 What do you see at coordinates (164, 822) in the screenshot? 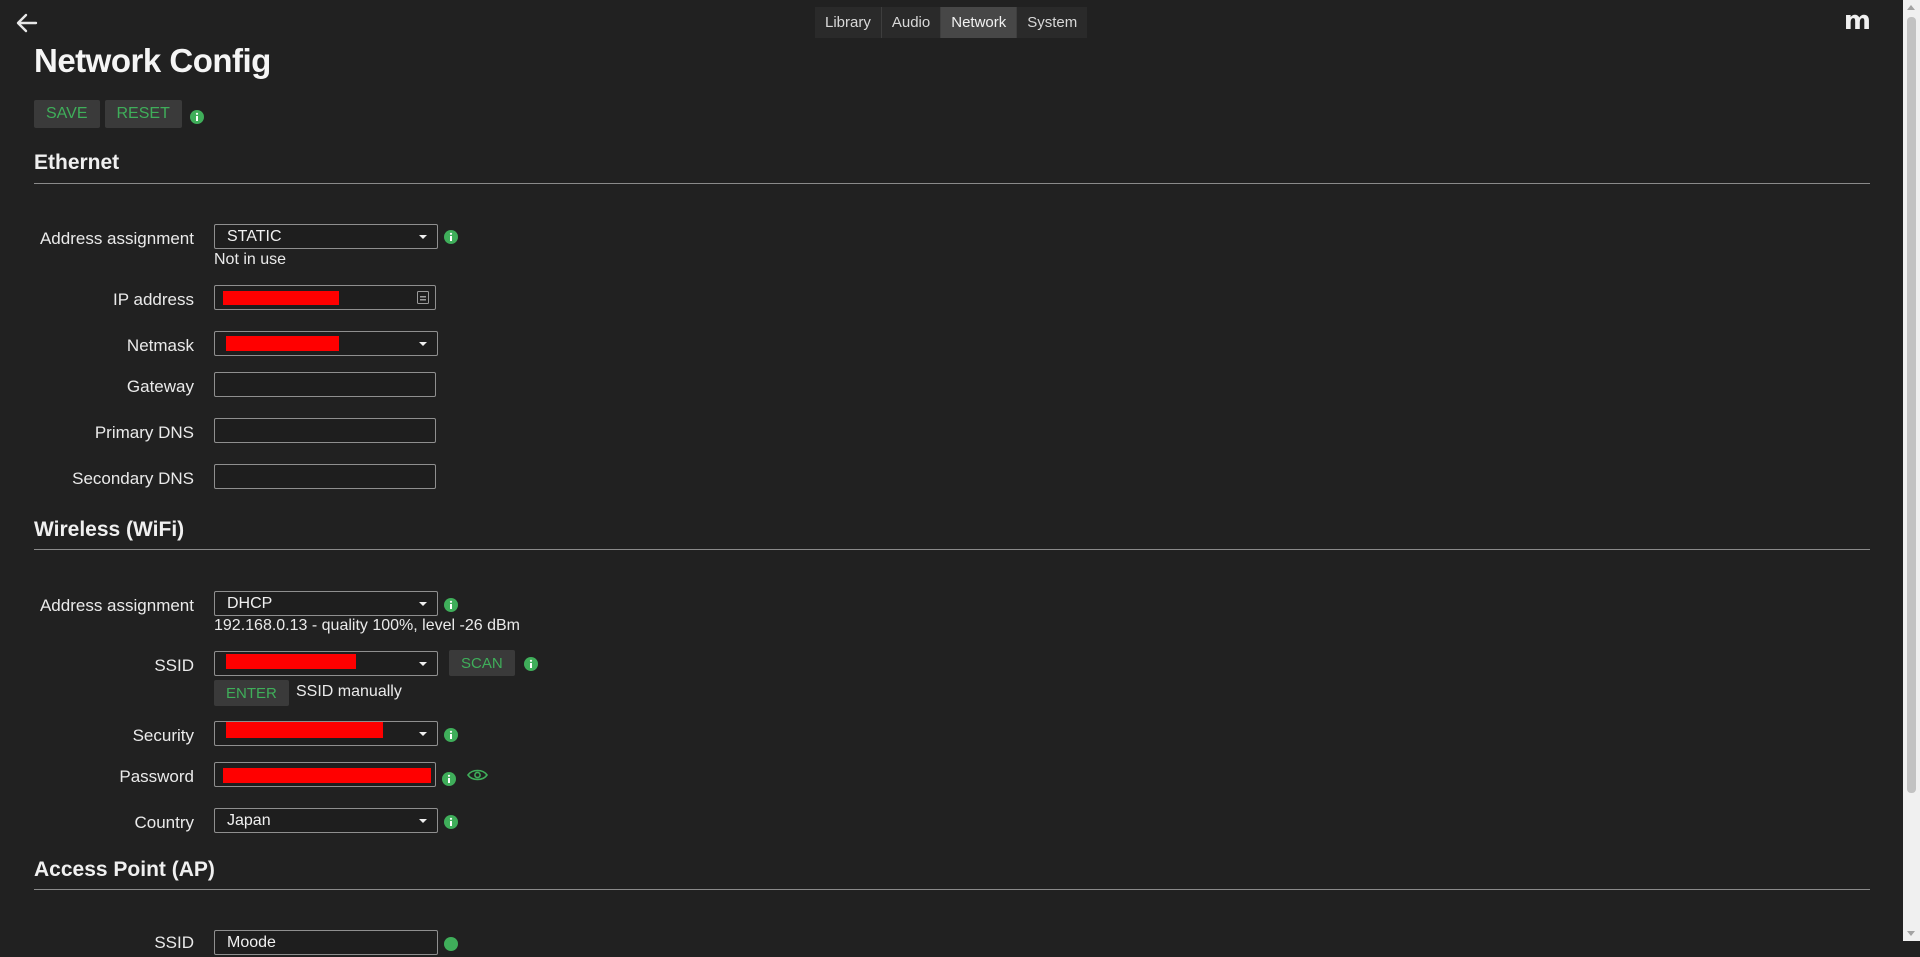
I see `country-label: Country` at bounding box center [164, 822].